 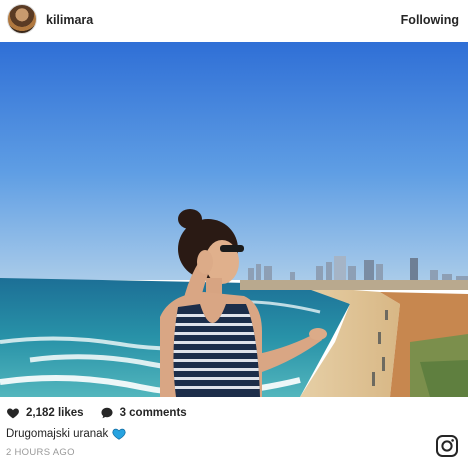 I want to click on likes: 2,182 likes, so click(x=45, y=413).